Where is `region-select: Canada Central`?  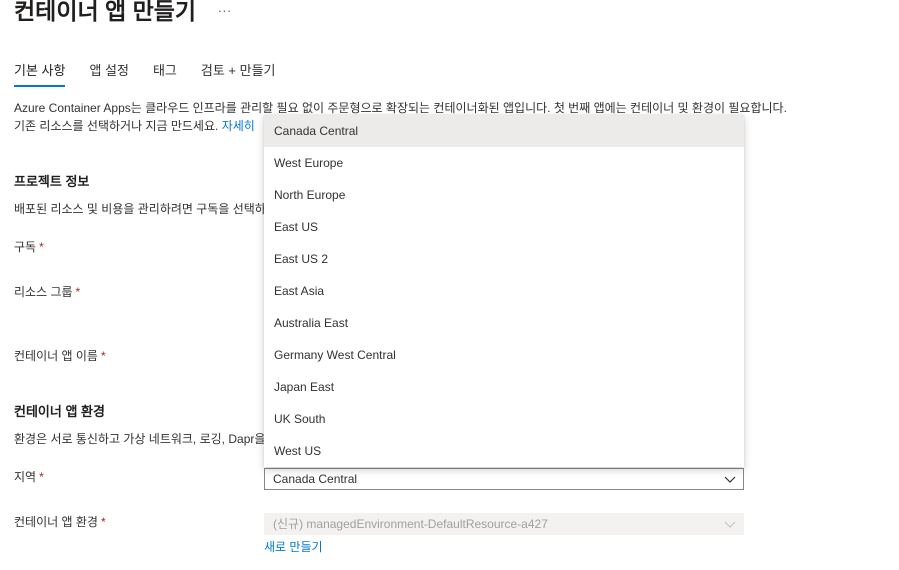
region-select: Canada Central is located at coordinates (504, 479).